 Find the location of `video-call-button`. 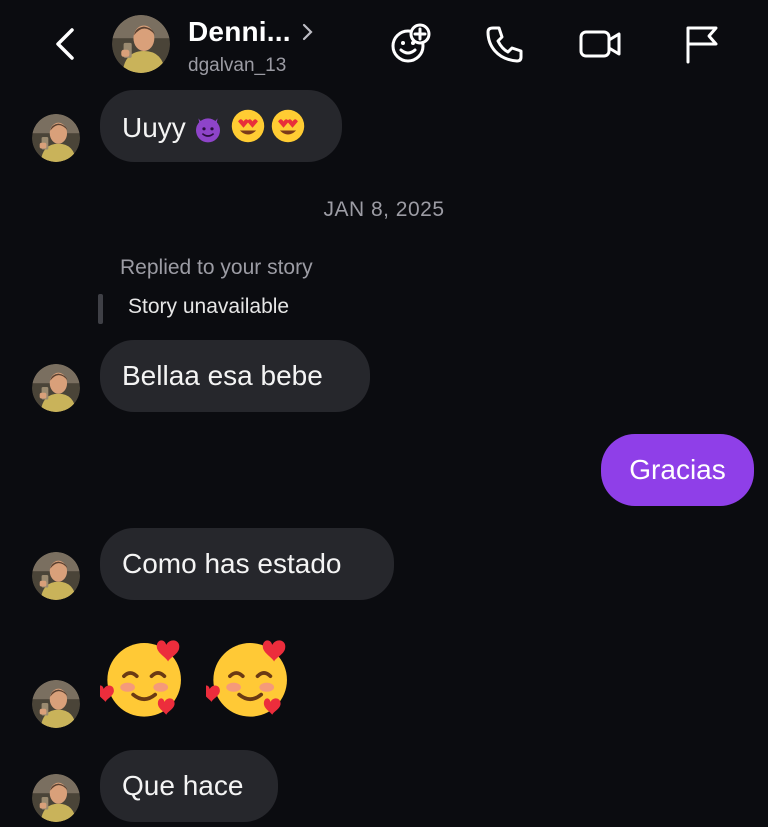

video-call-button is located at coordinates (600, 44).